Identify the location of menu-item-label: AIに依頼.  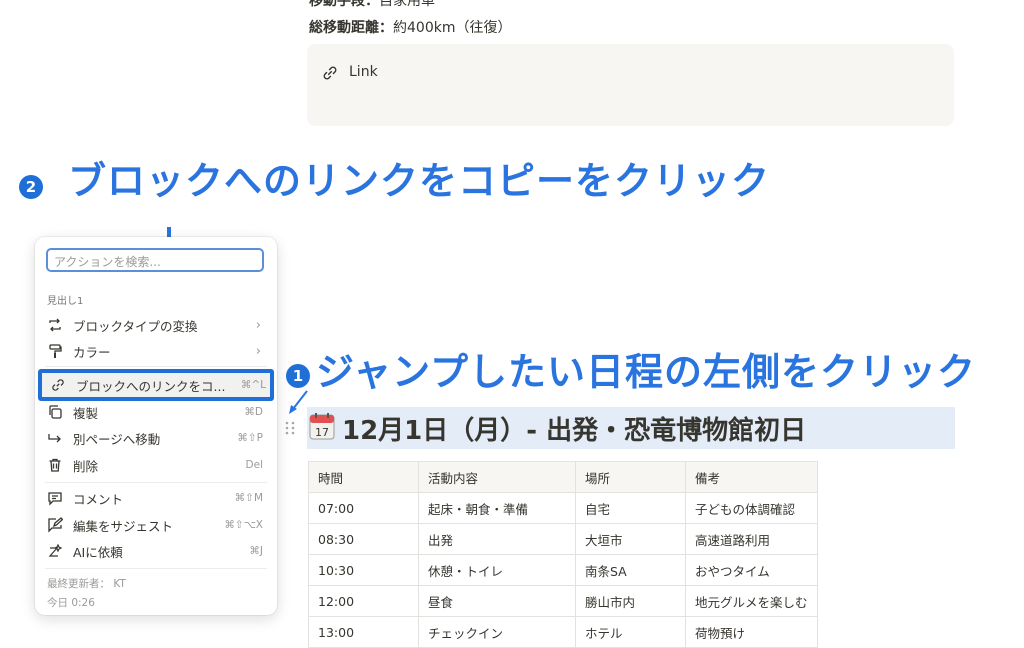
(98, 552).